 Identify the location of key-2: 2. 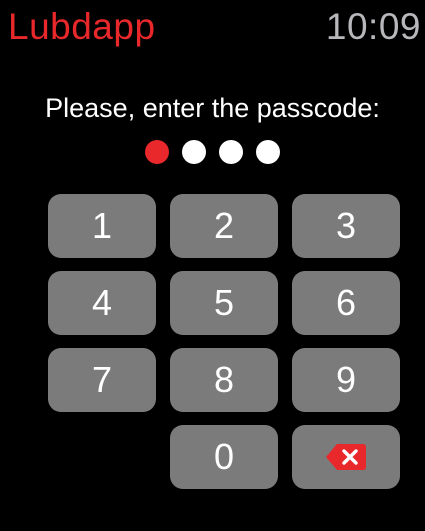
(224, 226).